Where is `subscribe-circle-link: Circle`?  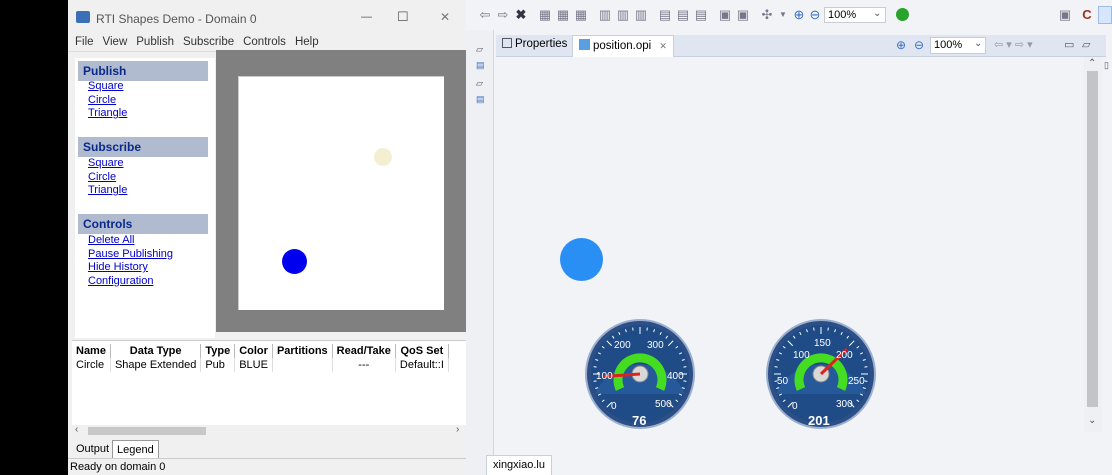 subscribe-circle-link: Circle is located at coordinates (107, 178).